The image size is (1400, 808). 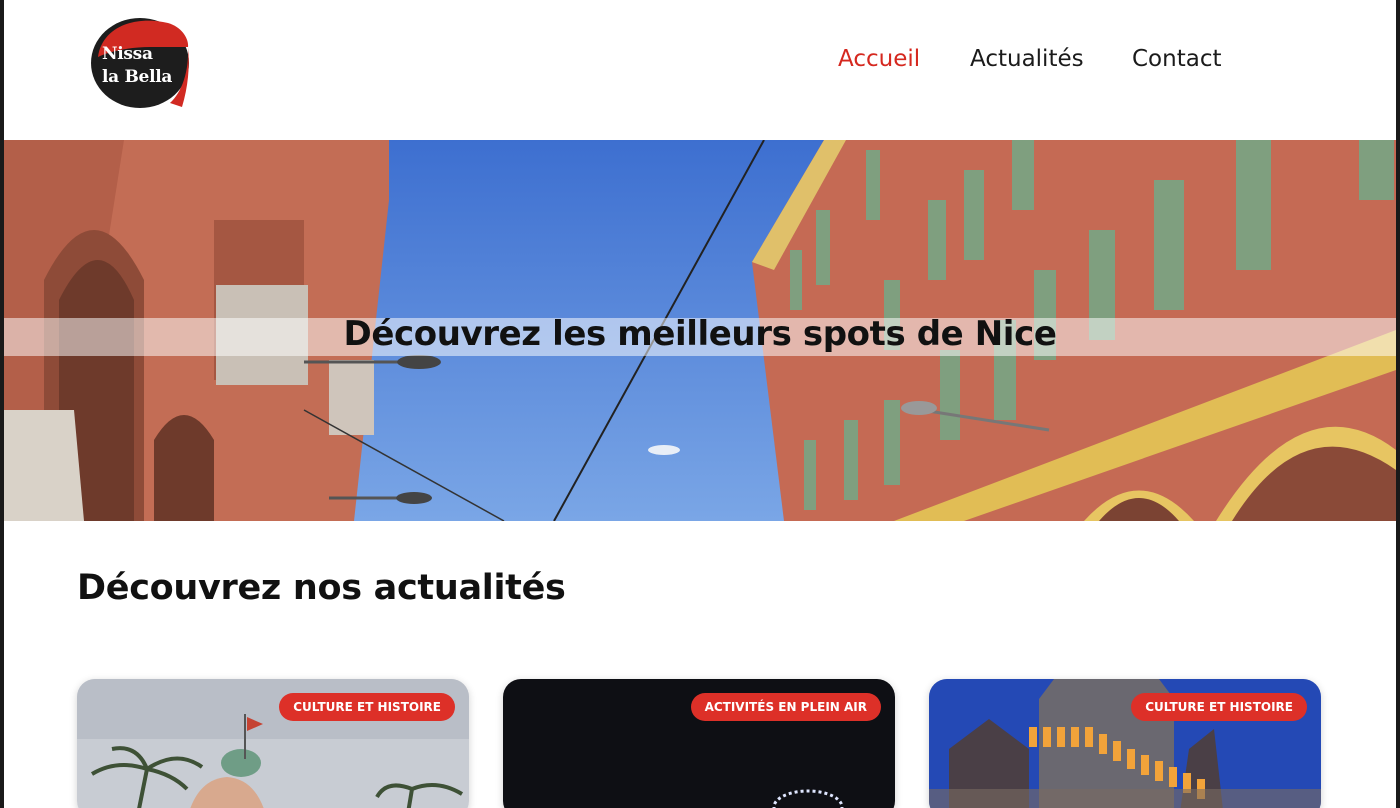 What do you see at coordinates (321, 588) in the screenshot?
I see `news-section-title: Découvrez nos actualités` at bounding box center [321, 588].